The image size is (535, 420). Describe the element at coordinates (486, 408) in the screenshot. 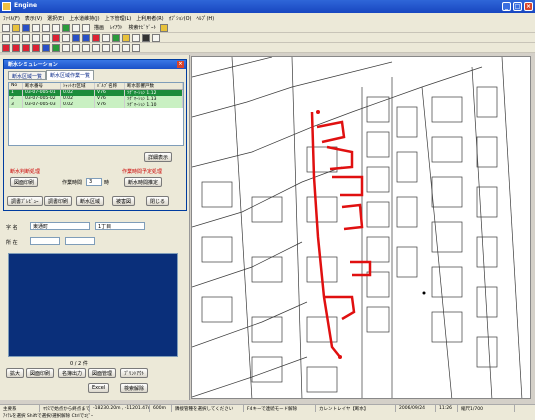

I see `status-zoom: 縮尺1/700` at that location.